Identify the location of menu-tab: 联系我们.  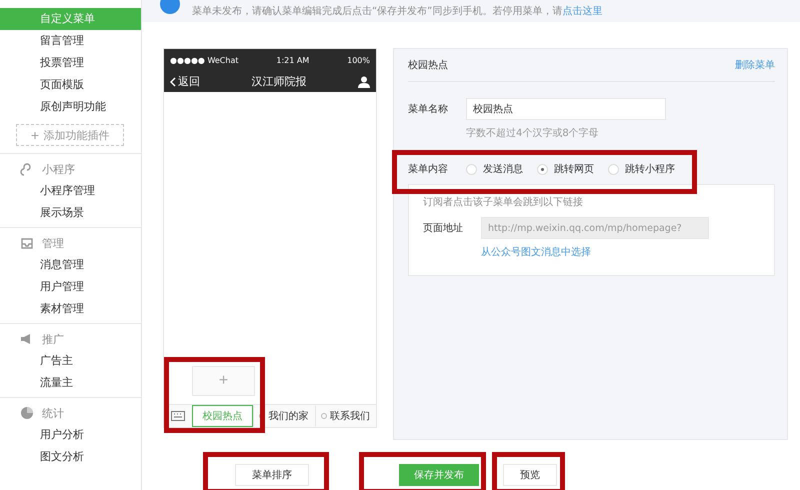
(345, 416).